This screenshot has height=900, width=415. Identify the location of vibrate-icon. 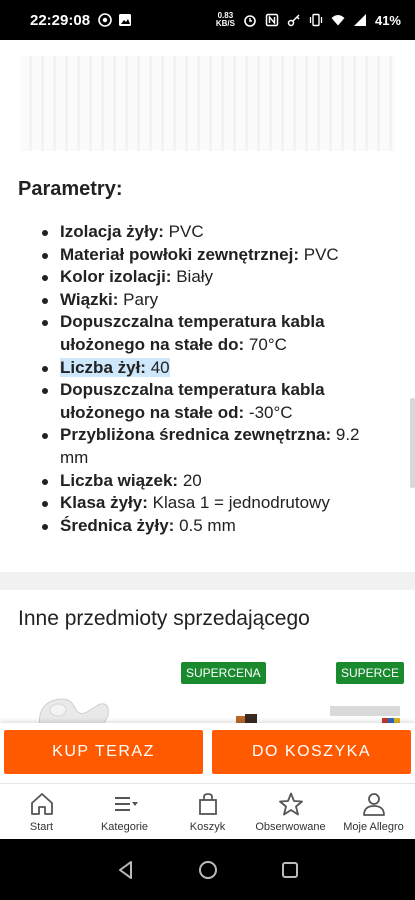
(316, 20).